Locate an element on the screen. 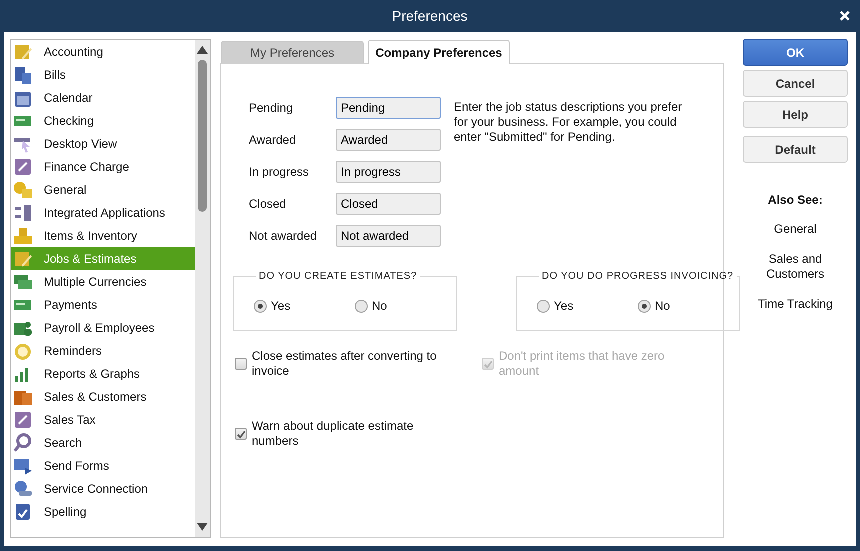 The height and width of the screenshot is (551, 860). search-icon is located at coordinates (23, 442).